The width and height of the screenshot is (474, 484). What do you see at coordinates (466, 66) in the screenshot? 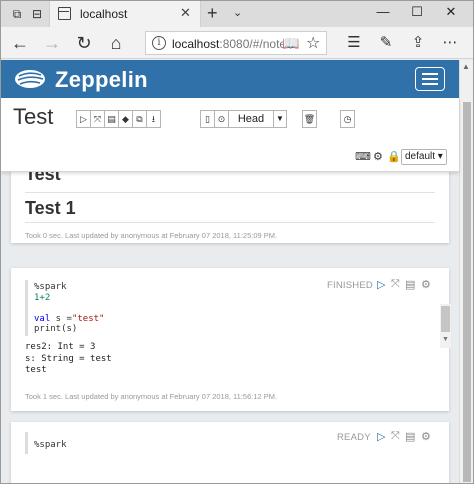
I see `scroll-up-icon: ▲` at bounding box center [466, 66].